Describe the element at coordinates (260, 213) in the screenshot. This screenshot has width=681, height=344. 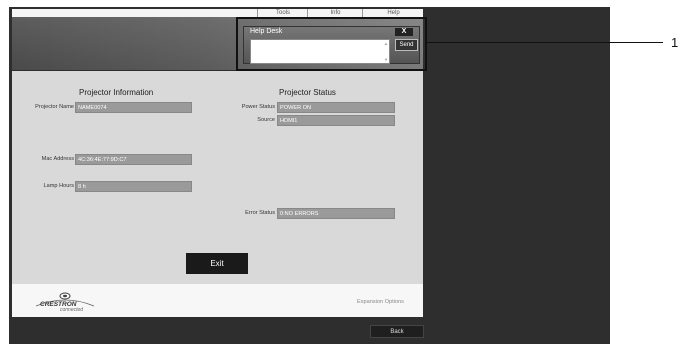
I see `error-status-label: Error Status` at that location.